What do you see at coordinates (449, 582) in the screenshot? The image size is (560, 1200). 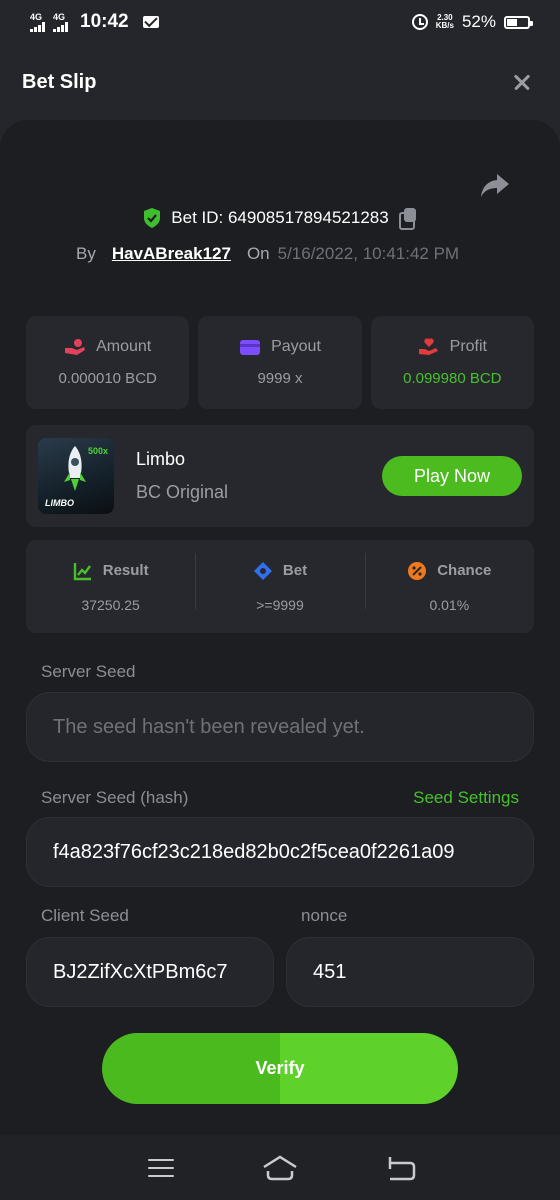 I see `detail-chance: Chance 0.01%` at bounding box center [449, 582].